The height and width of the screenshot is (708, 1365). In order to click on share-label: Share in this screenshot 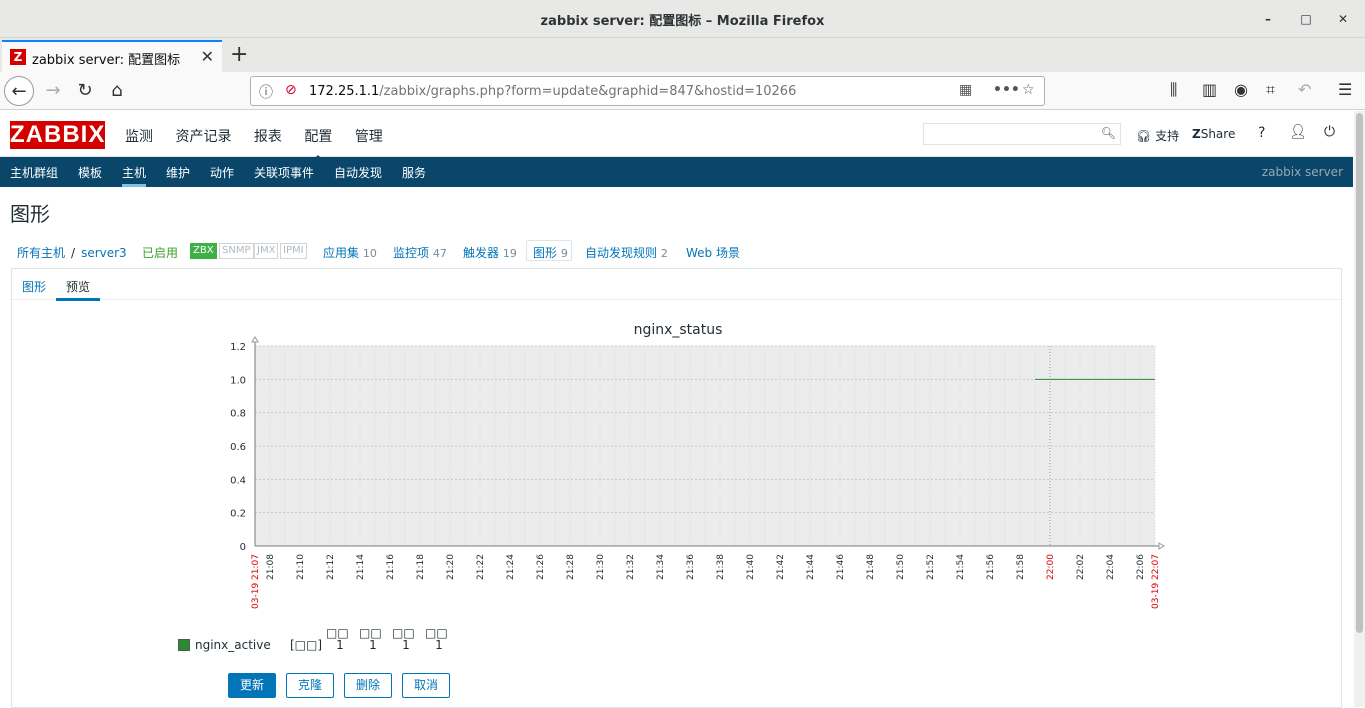, I will do `click(1218, 134)`.